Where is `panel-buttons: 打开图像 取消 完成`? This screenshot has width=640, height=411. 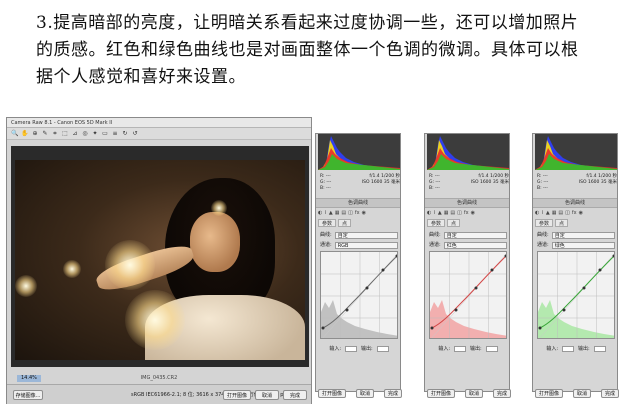 panel-buttons: 打开图像 取消 完成 is located at coordinates (577, 393).